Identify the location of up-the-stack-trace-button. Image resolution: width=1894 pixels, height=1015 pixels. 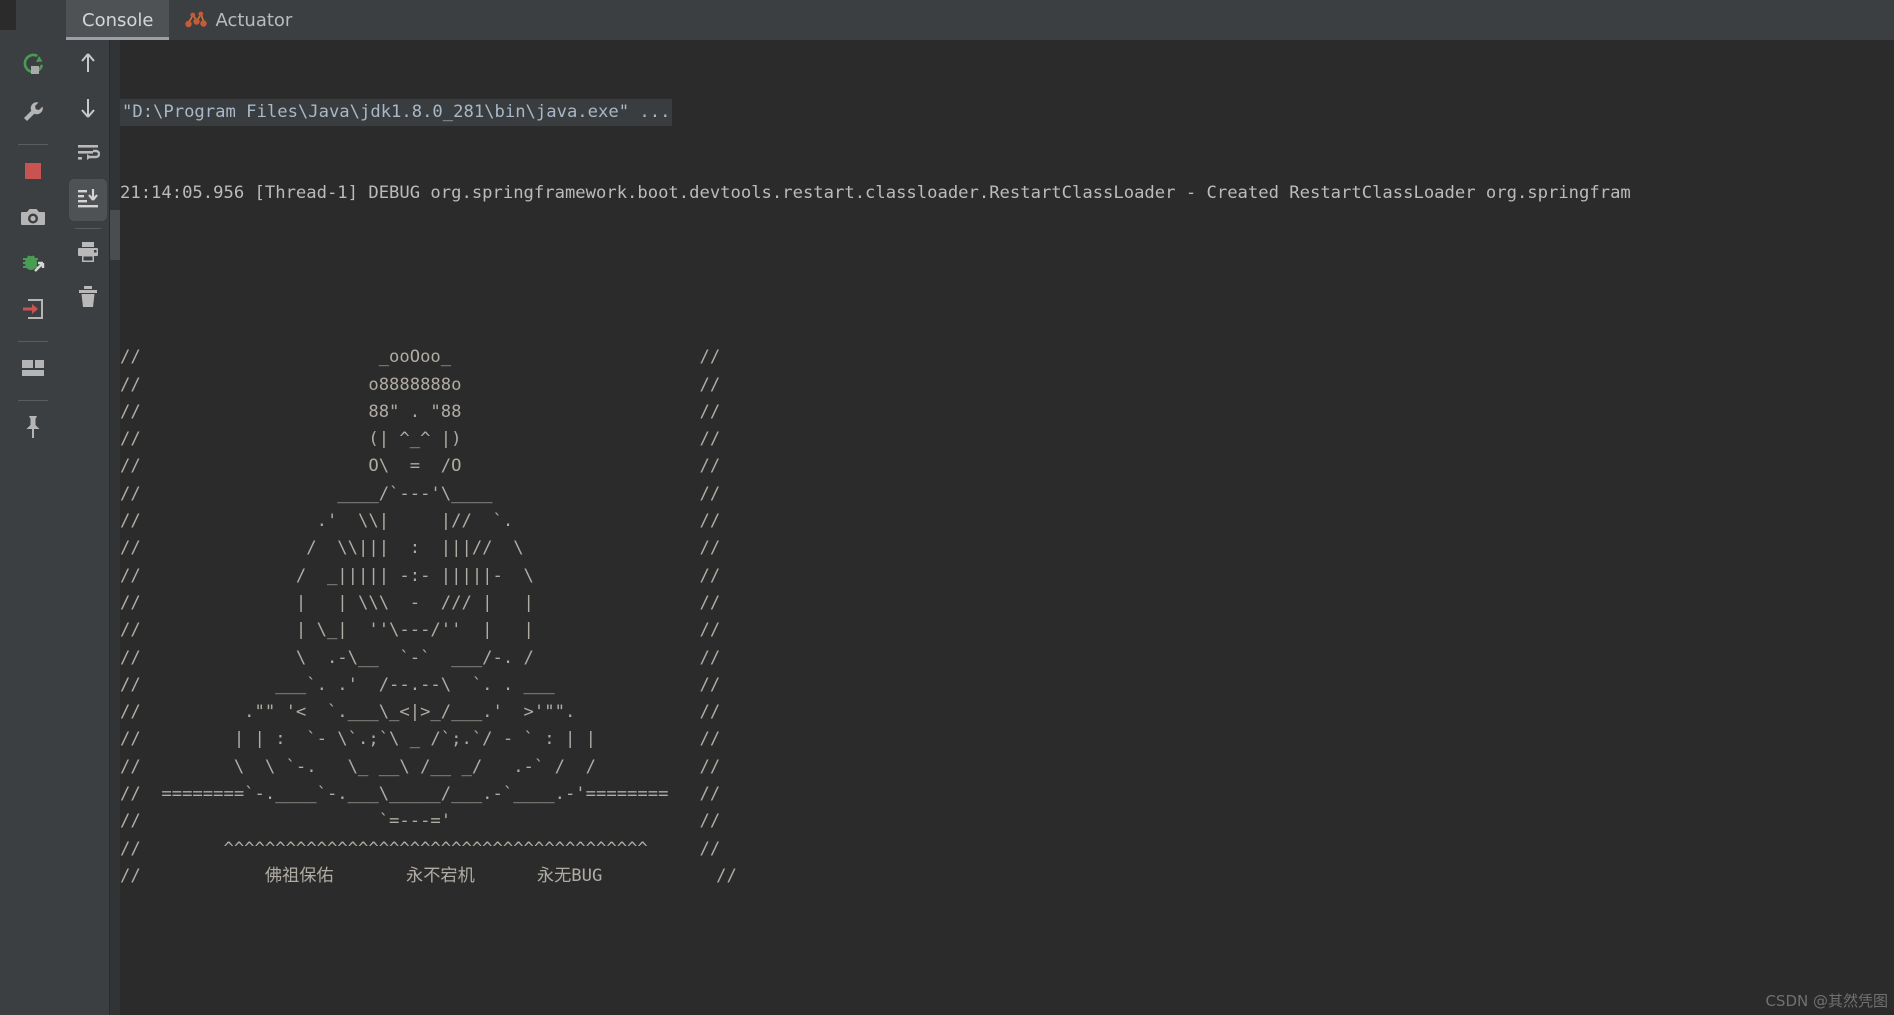
(88, 65).